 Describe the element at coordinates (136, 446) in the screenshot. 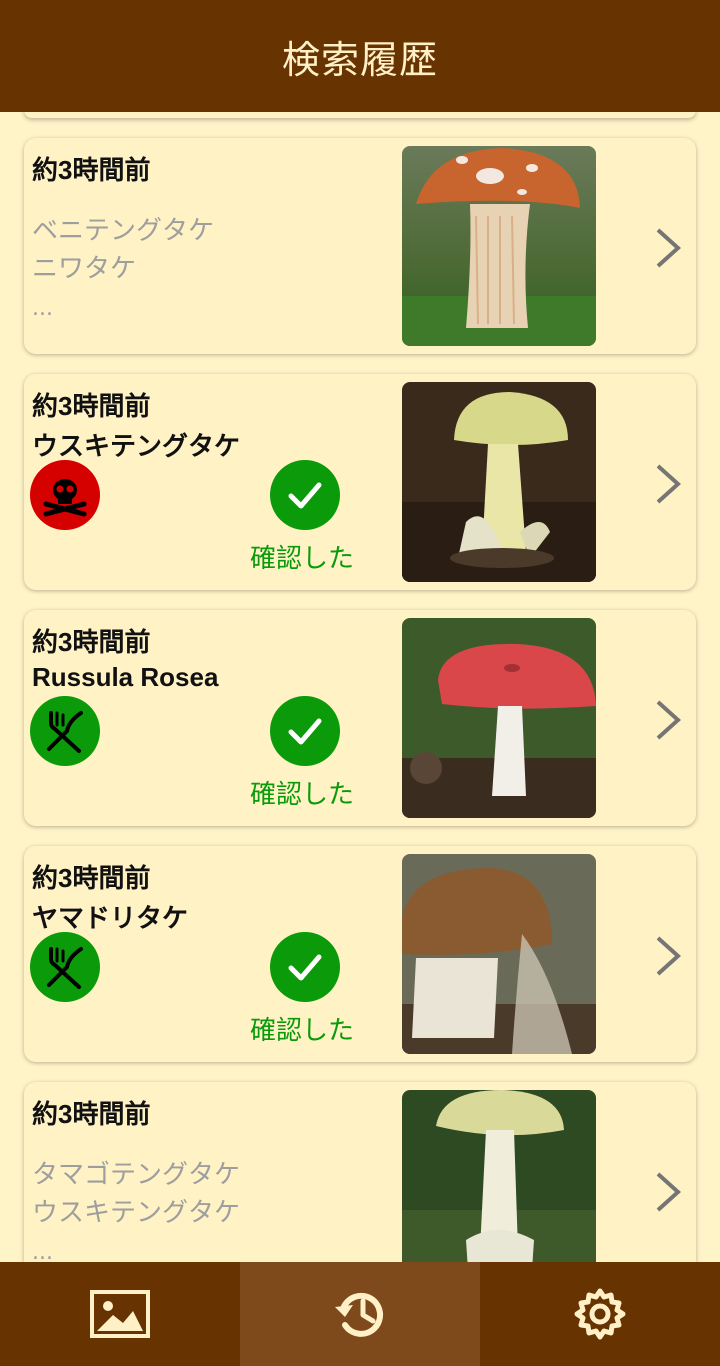

I see `mushroom-name: ウスキテングタケ` at that location.